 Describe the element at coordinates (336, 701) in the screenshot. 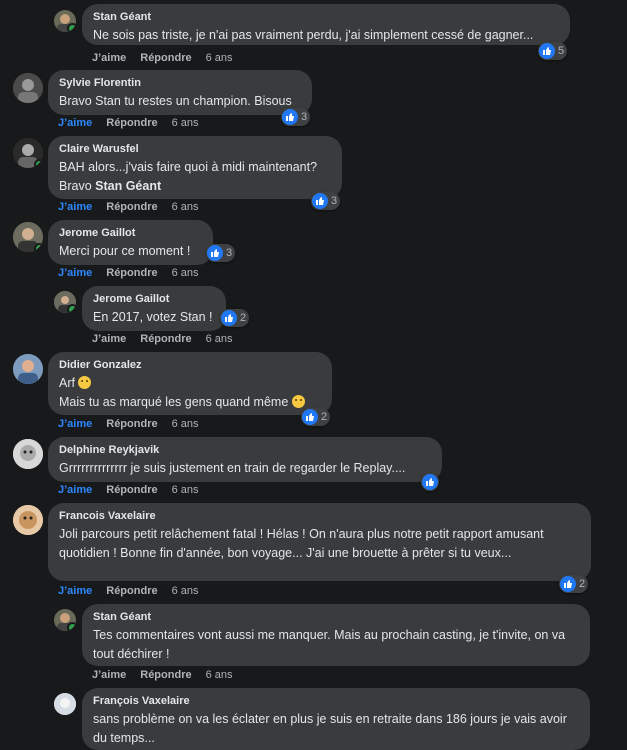

I see `comment-author: François Vaxelaire` at that location.